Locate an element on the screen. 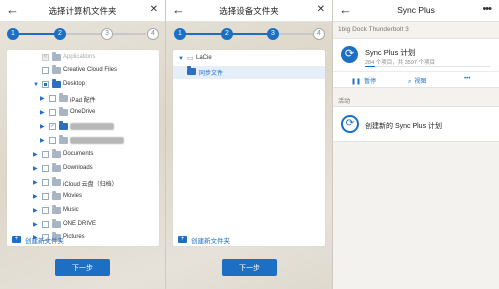 The image size is (499, 289). tree-row-creative-cloud: Creative Cloud Files is located at coordinates (83, 71).